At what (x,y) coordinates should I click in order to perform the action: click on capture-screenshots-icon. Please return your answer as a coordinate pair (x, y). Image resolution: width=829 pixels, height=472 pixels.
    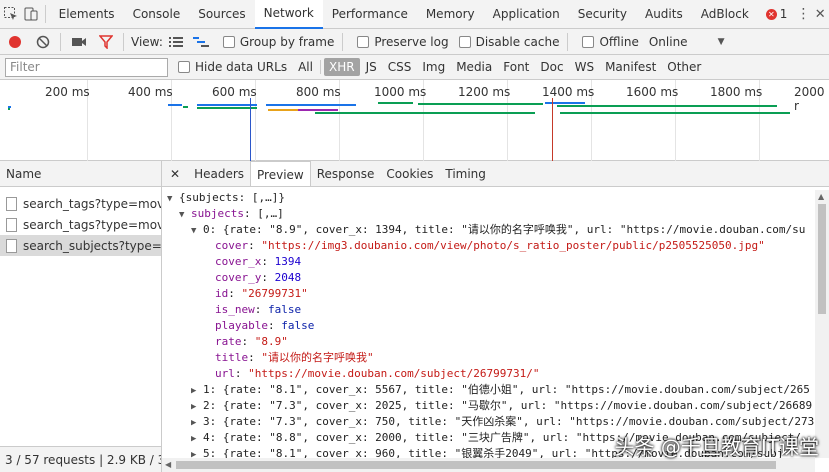
    Looking at the image, I should click on (79, 41).